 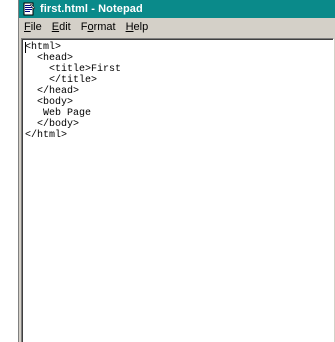 I want to click on window-title: first.html - Notepad, so click(x=91, y=9).